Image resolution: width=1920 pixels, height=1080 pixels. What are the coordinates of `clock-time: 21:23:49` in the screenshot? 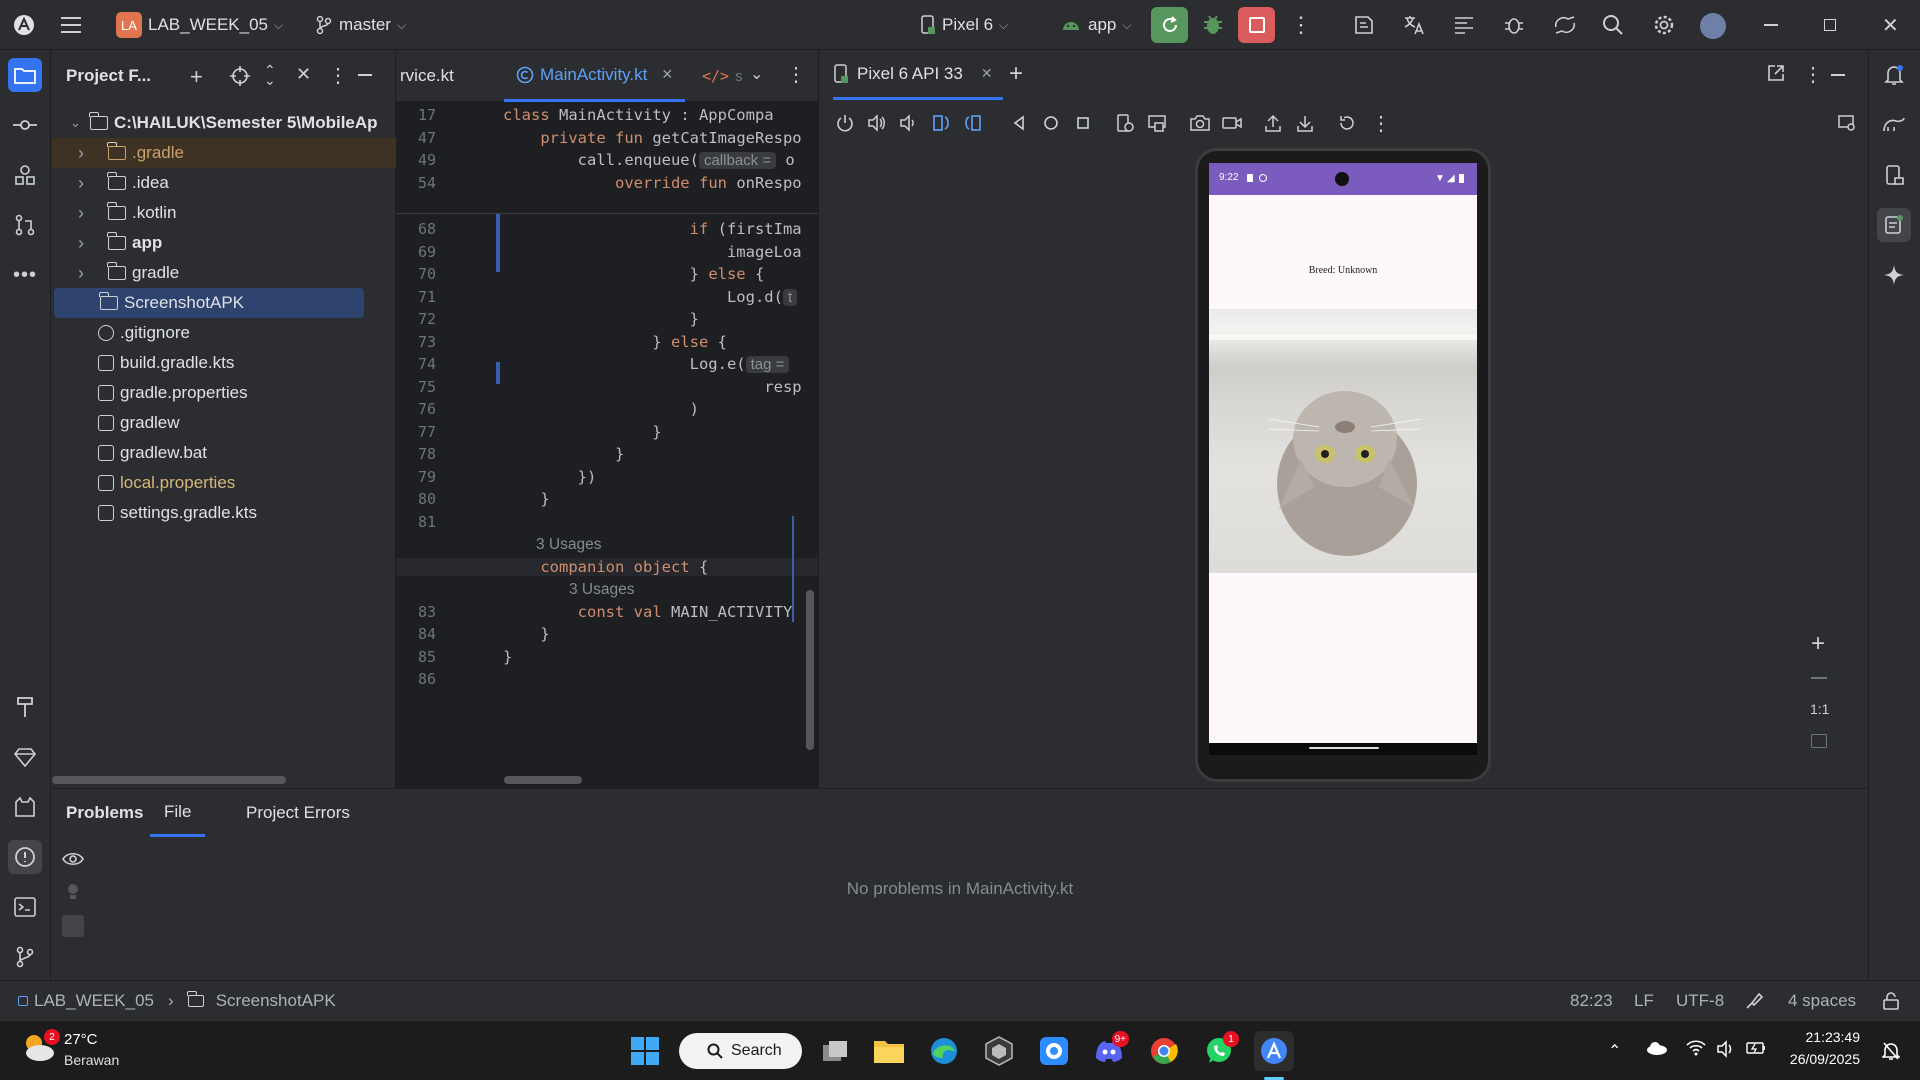 It's located at (1810, 1037).